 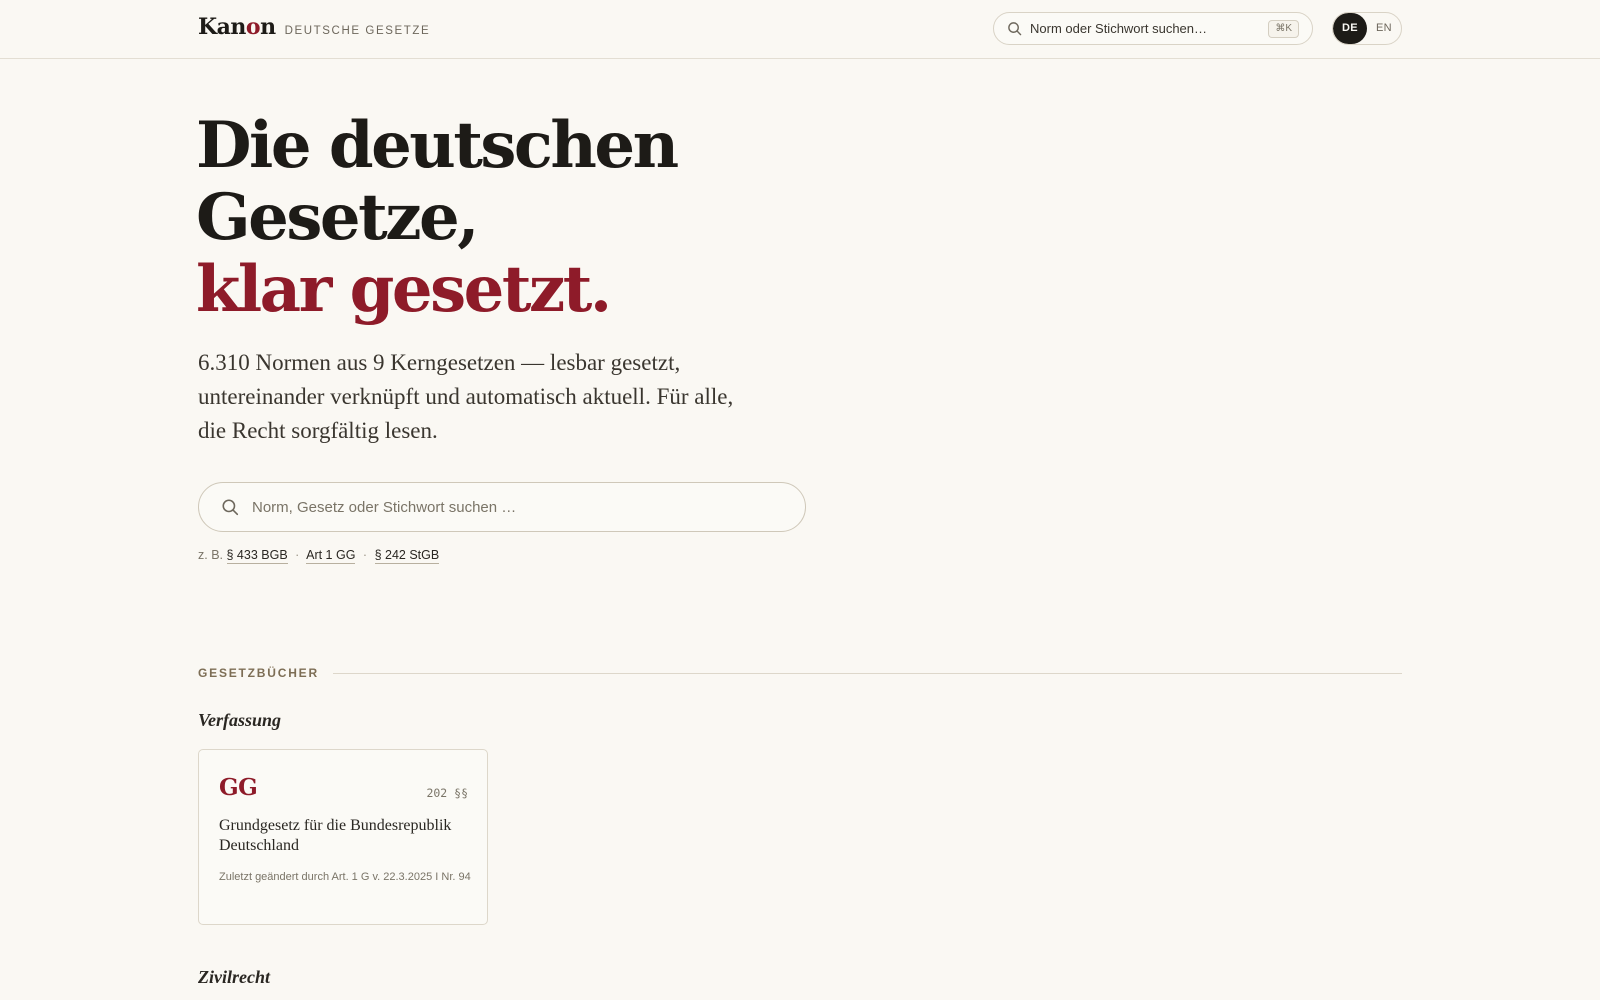 I want to click on hero-title: Die deutschen Gesetze, klar gesetzt., so click(x=576, y=218).